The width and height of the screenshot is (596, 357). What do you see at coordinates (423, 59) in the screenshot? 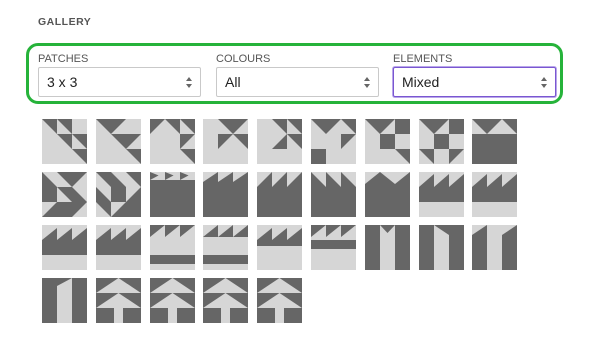
I see `elements-label: ELEMENTS` at bounding box center [423, 59].